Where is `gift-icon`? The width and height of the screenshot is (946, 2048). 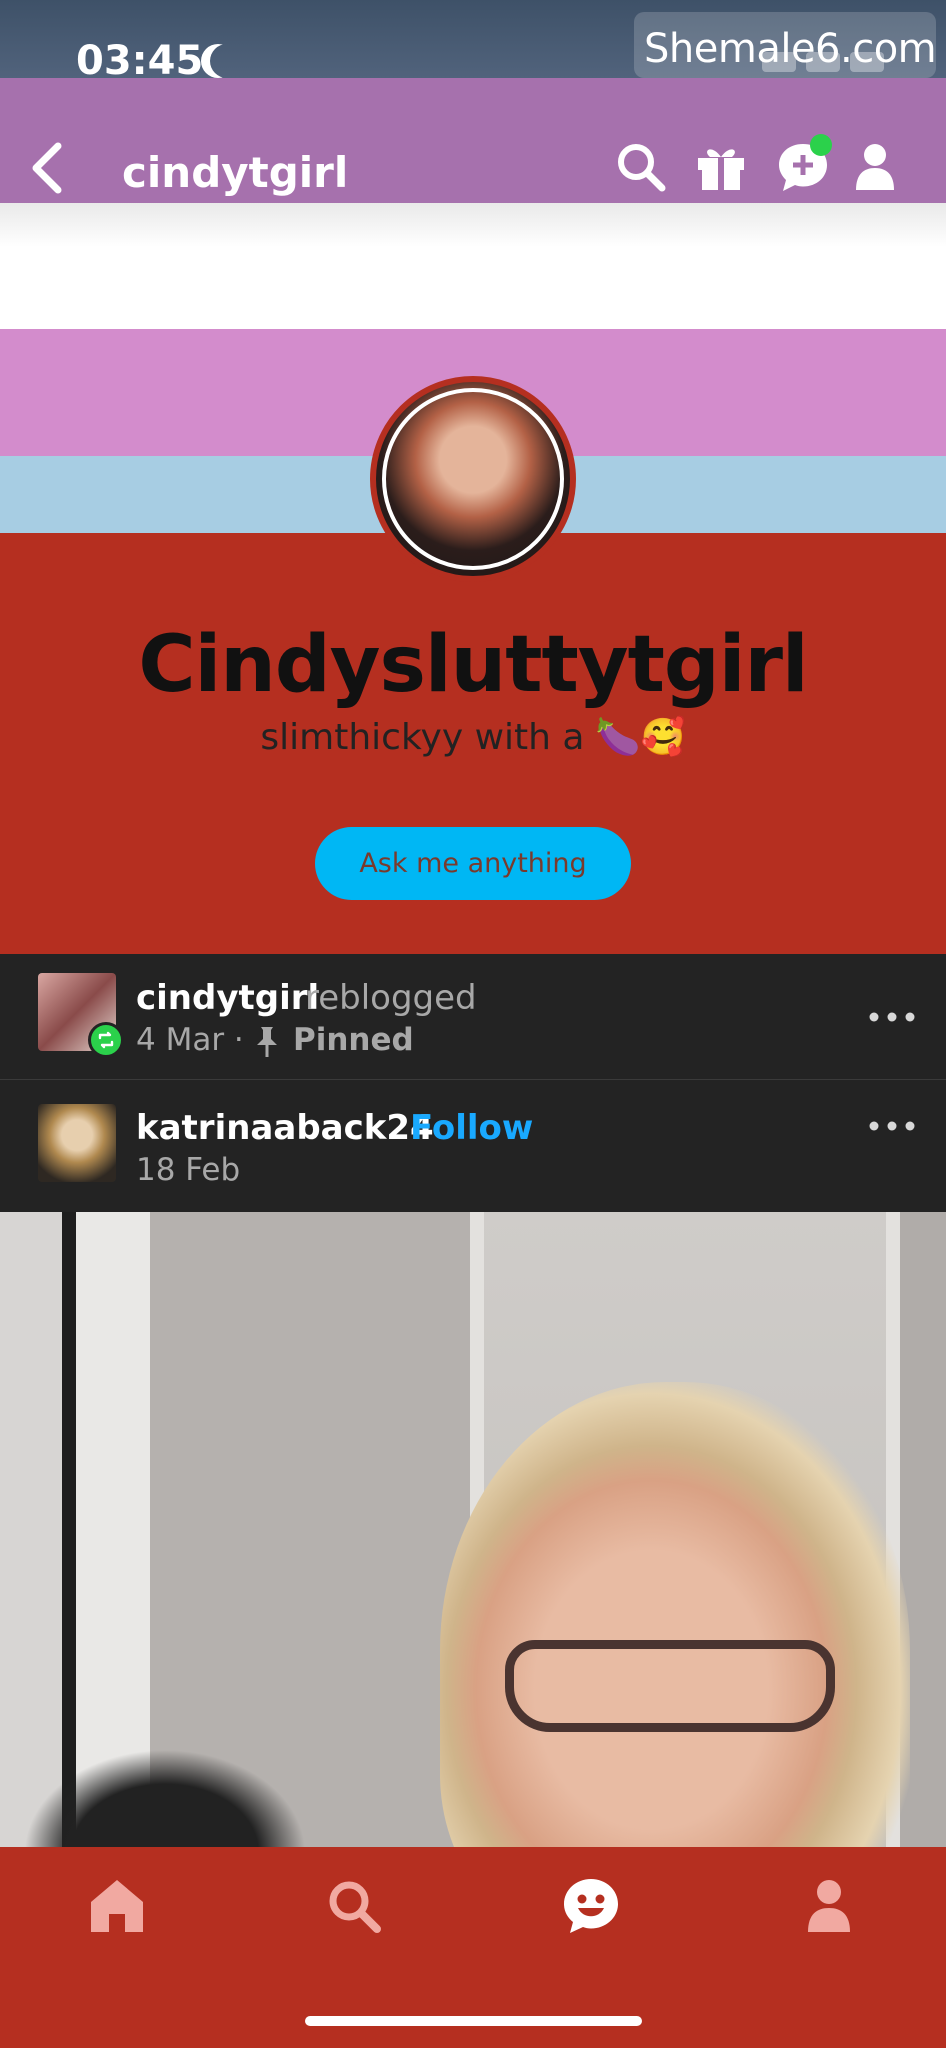
gift-icon is located at coordinates (721, 167).